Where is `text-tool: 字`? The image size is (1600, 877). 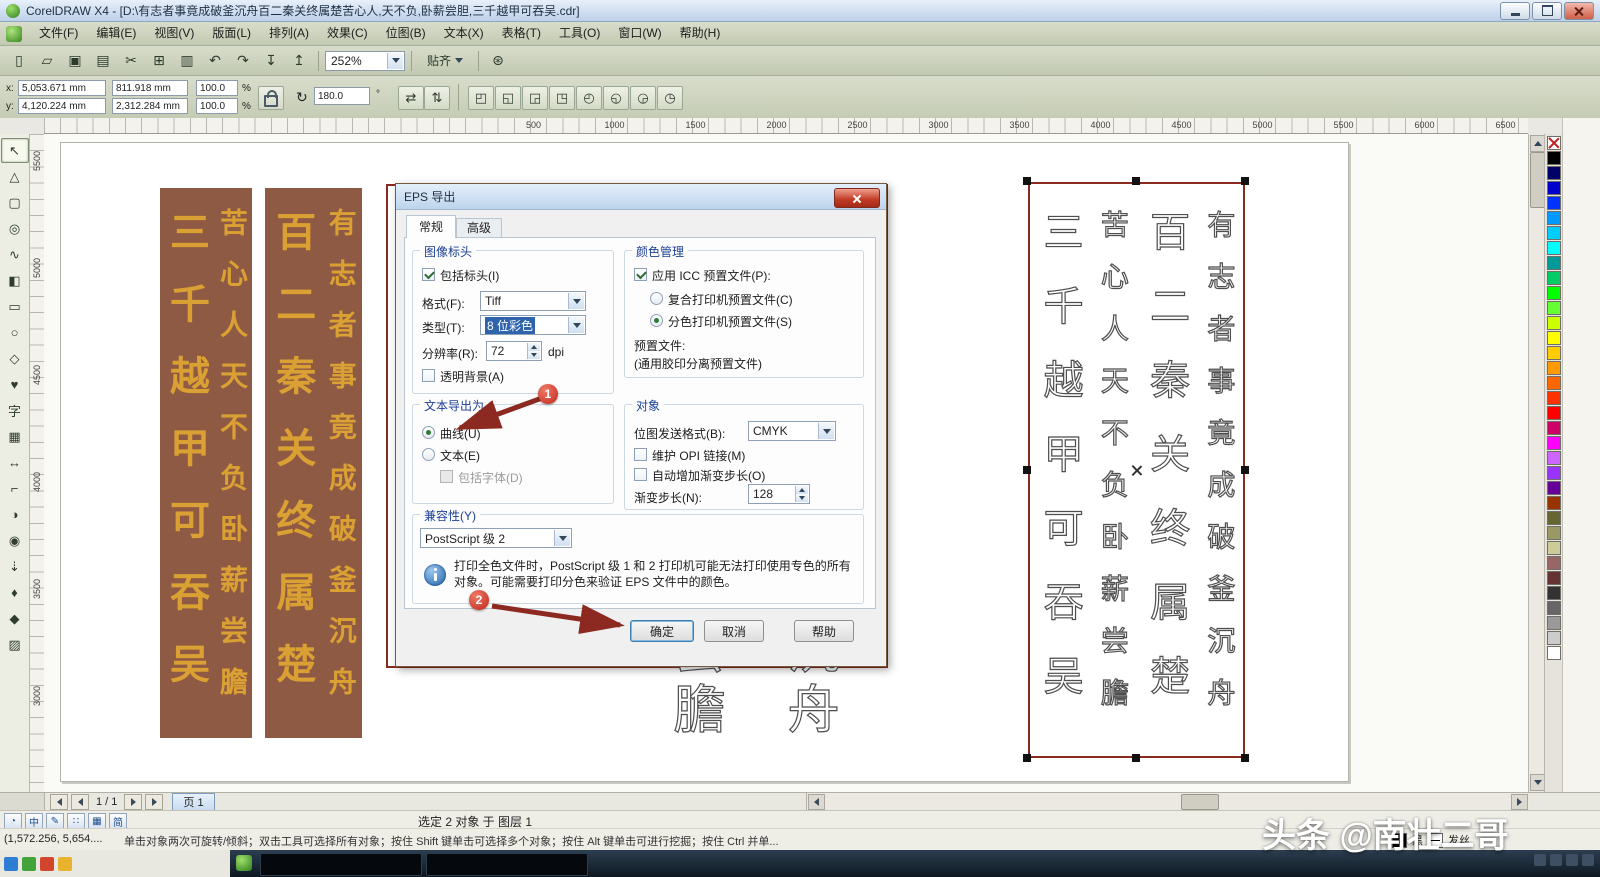 text-tool: 字 is located at coordinates (15, 410).